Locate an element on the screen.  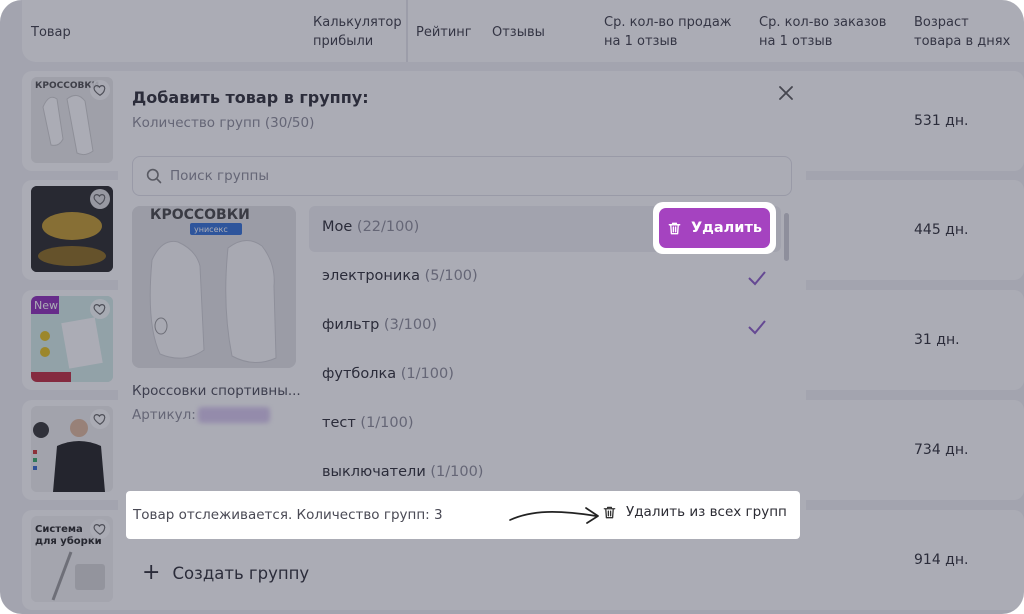
arrow-icon is located at coordinates (554, 515).